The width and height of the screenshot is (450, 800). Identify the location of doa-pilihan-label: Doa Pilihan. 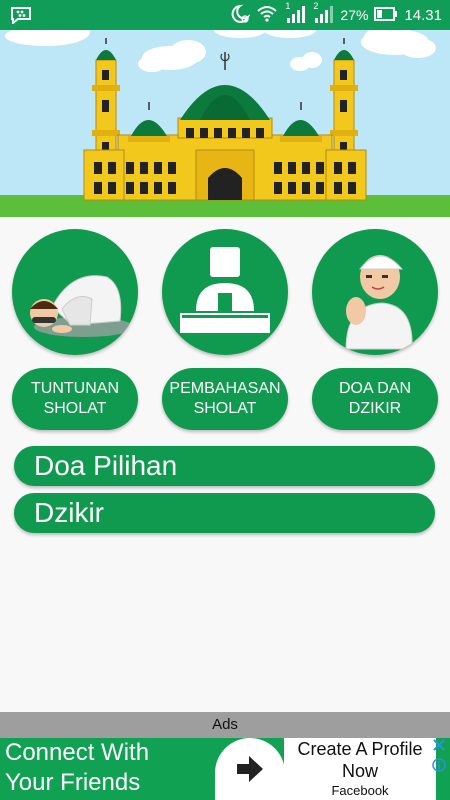
(106, 465).